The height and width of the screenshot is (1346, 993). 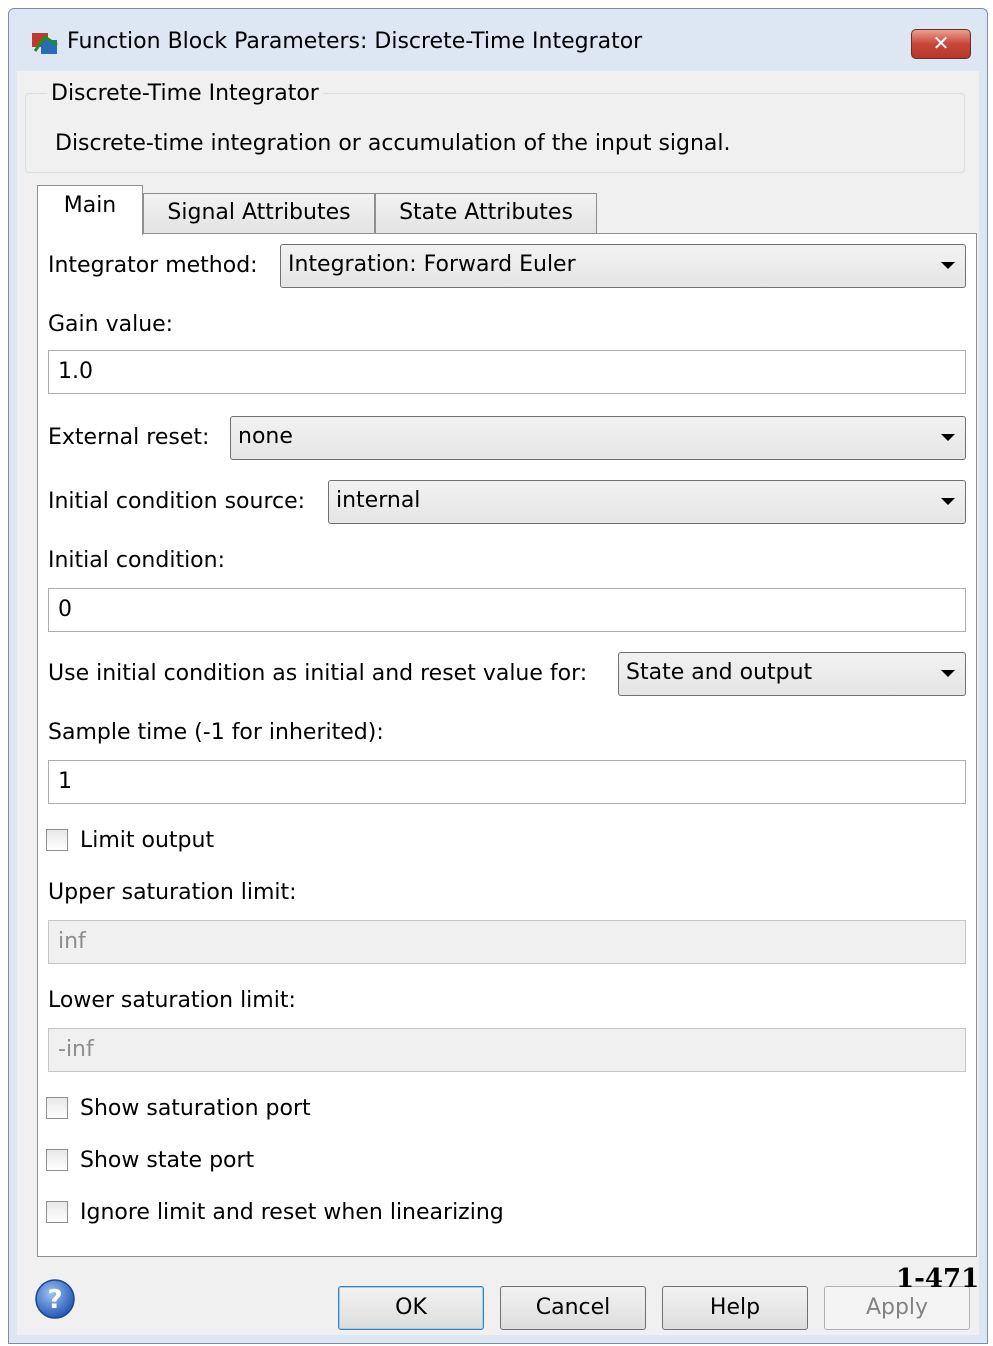 I want to click on ignore-limit-label: Ignore limit and reset when linearizing, so click(x=292, y=1213).